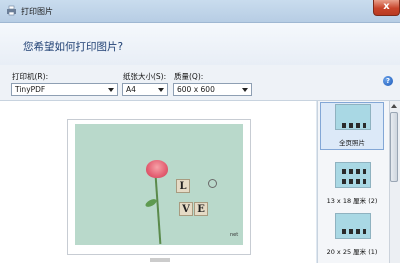 The width and height of the screenshot is (400, 263). What do you see at coordinates (394, 147) in the screenshot?
I see `scrollbar-thumb` at bounding box center [394, 147].